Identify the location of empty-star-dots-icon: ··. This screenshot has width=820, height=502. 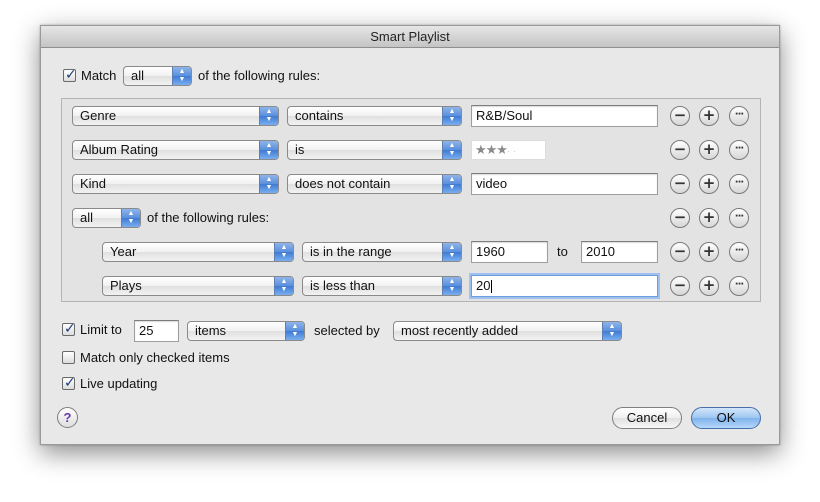
(512, 151).